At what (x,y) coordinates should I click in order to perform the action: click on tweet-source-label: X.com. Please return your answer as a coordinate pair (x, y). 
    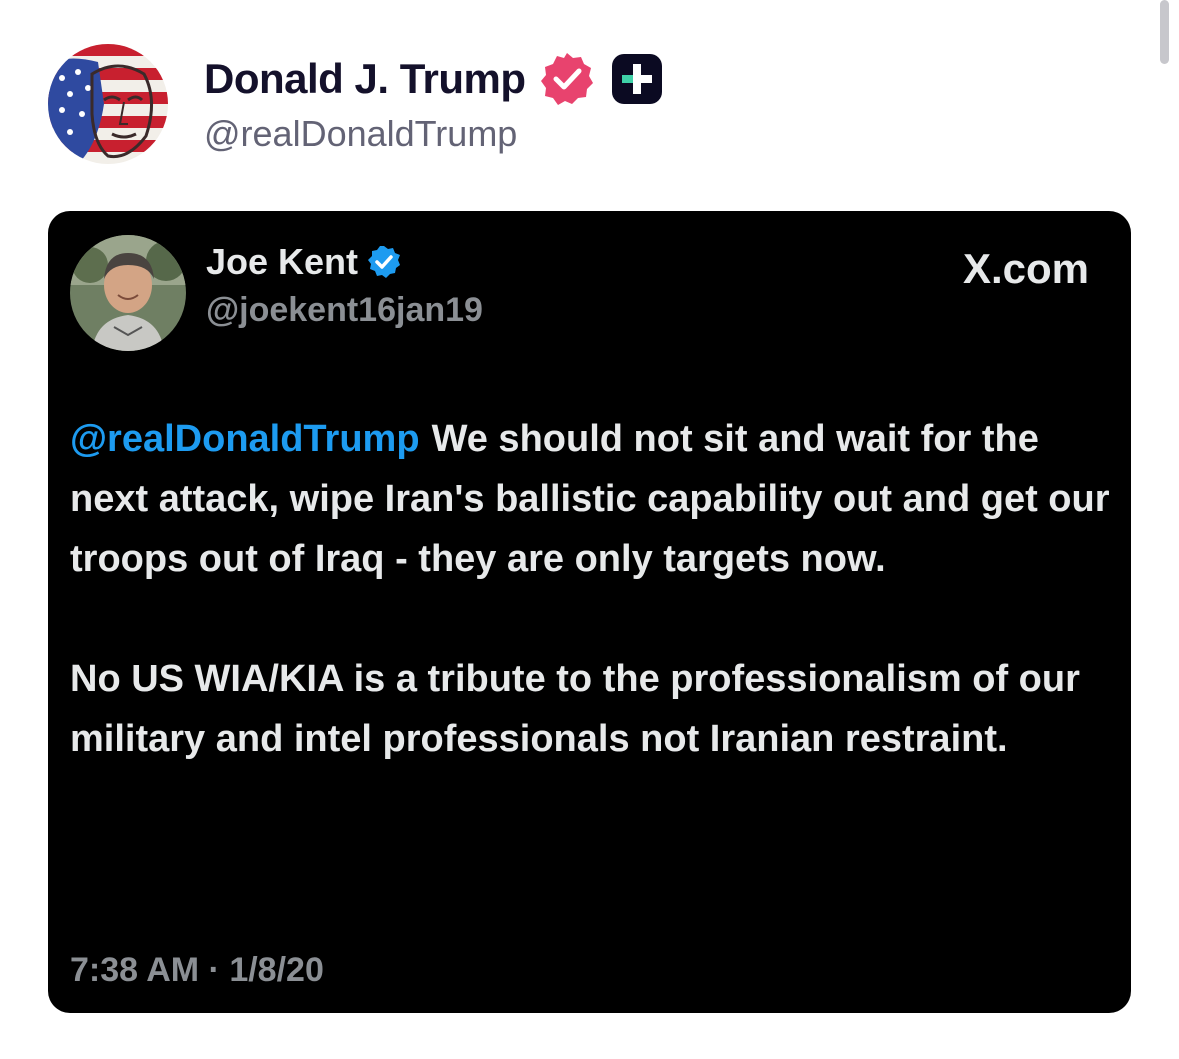
    Looking at the image, I should click on (1025, 268).